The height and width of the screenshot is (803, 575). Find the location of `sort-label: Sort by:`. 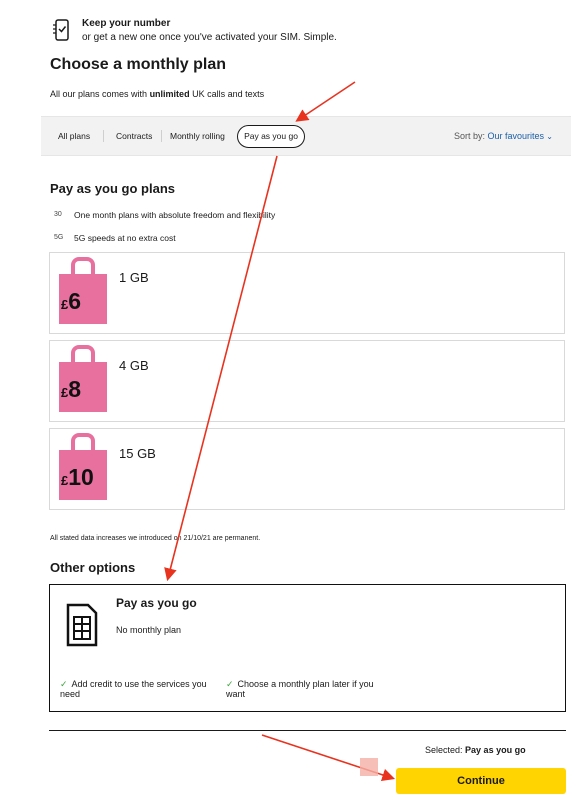

sort-label: Sort by: is located at coordinates (470, 136).